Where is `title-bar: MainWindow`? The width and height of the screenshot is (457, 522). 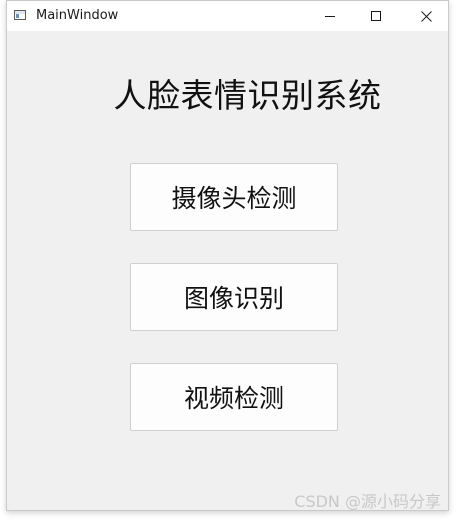
title-bar: MainWindow is located at coordinates (227, 16).